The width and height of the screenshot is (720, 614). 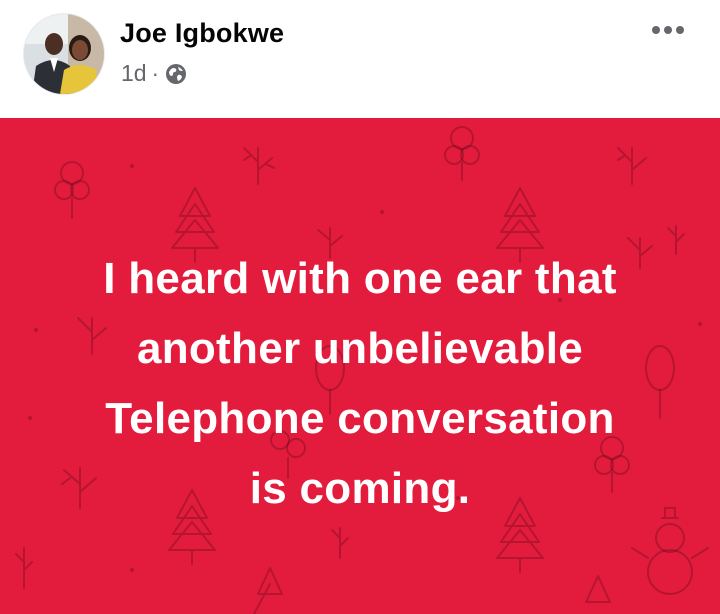 I want to click on post-text-line: Telephone conversation, so click(x=360, y=418).